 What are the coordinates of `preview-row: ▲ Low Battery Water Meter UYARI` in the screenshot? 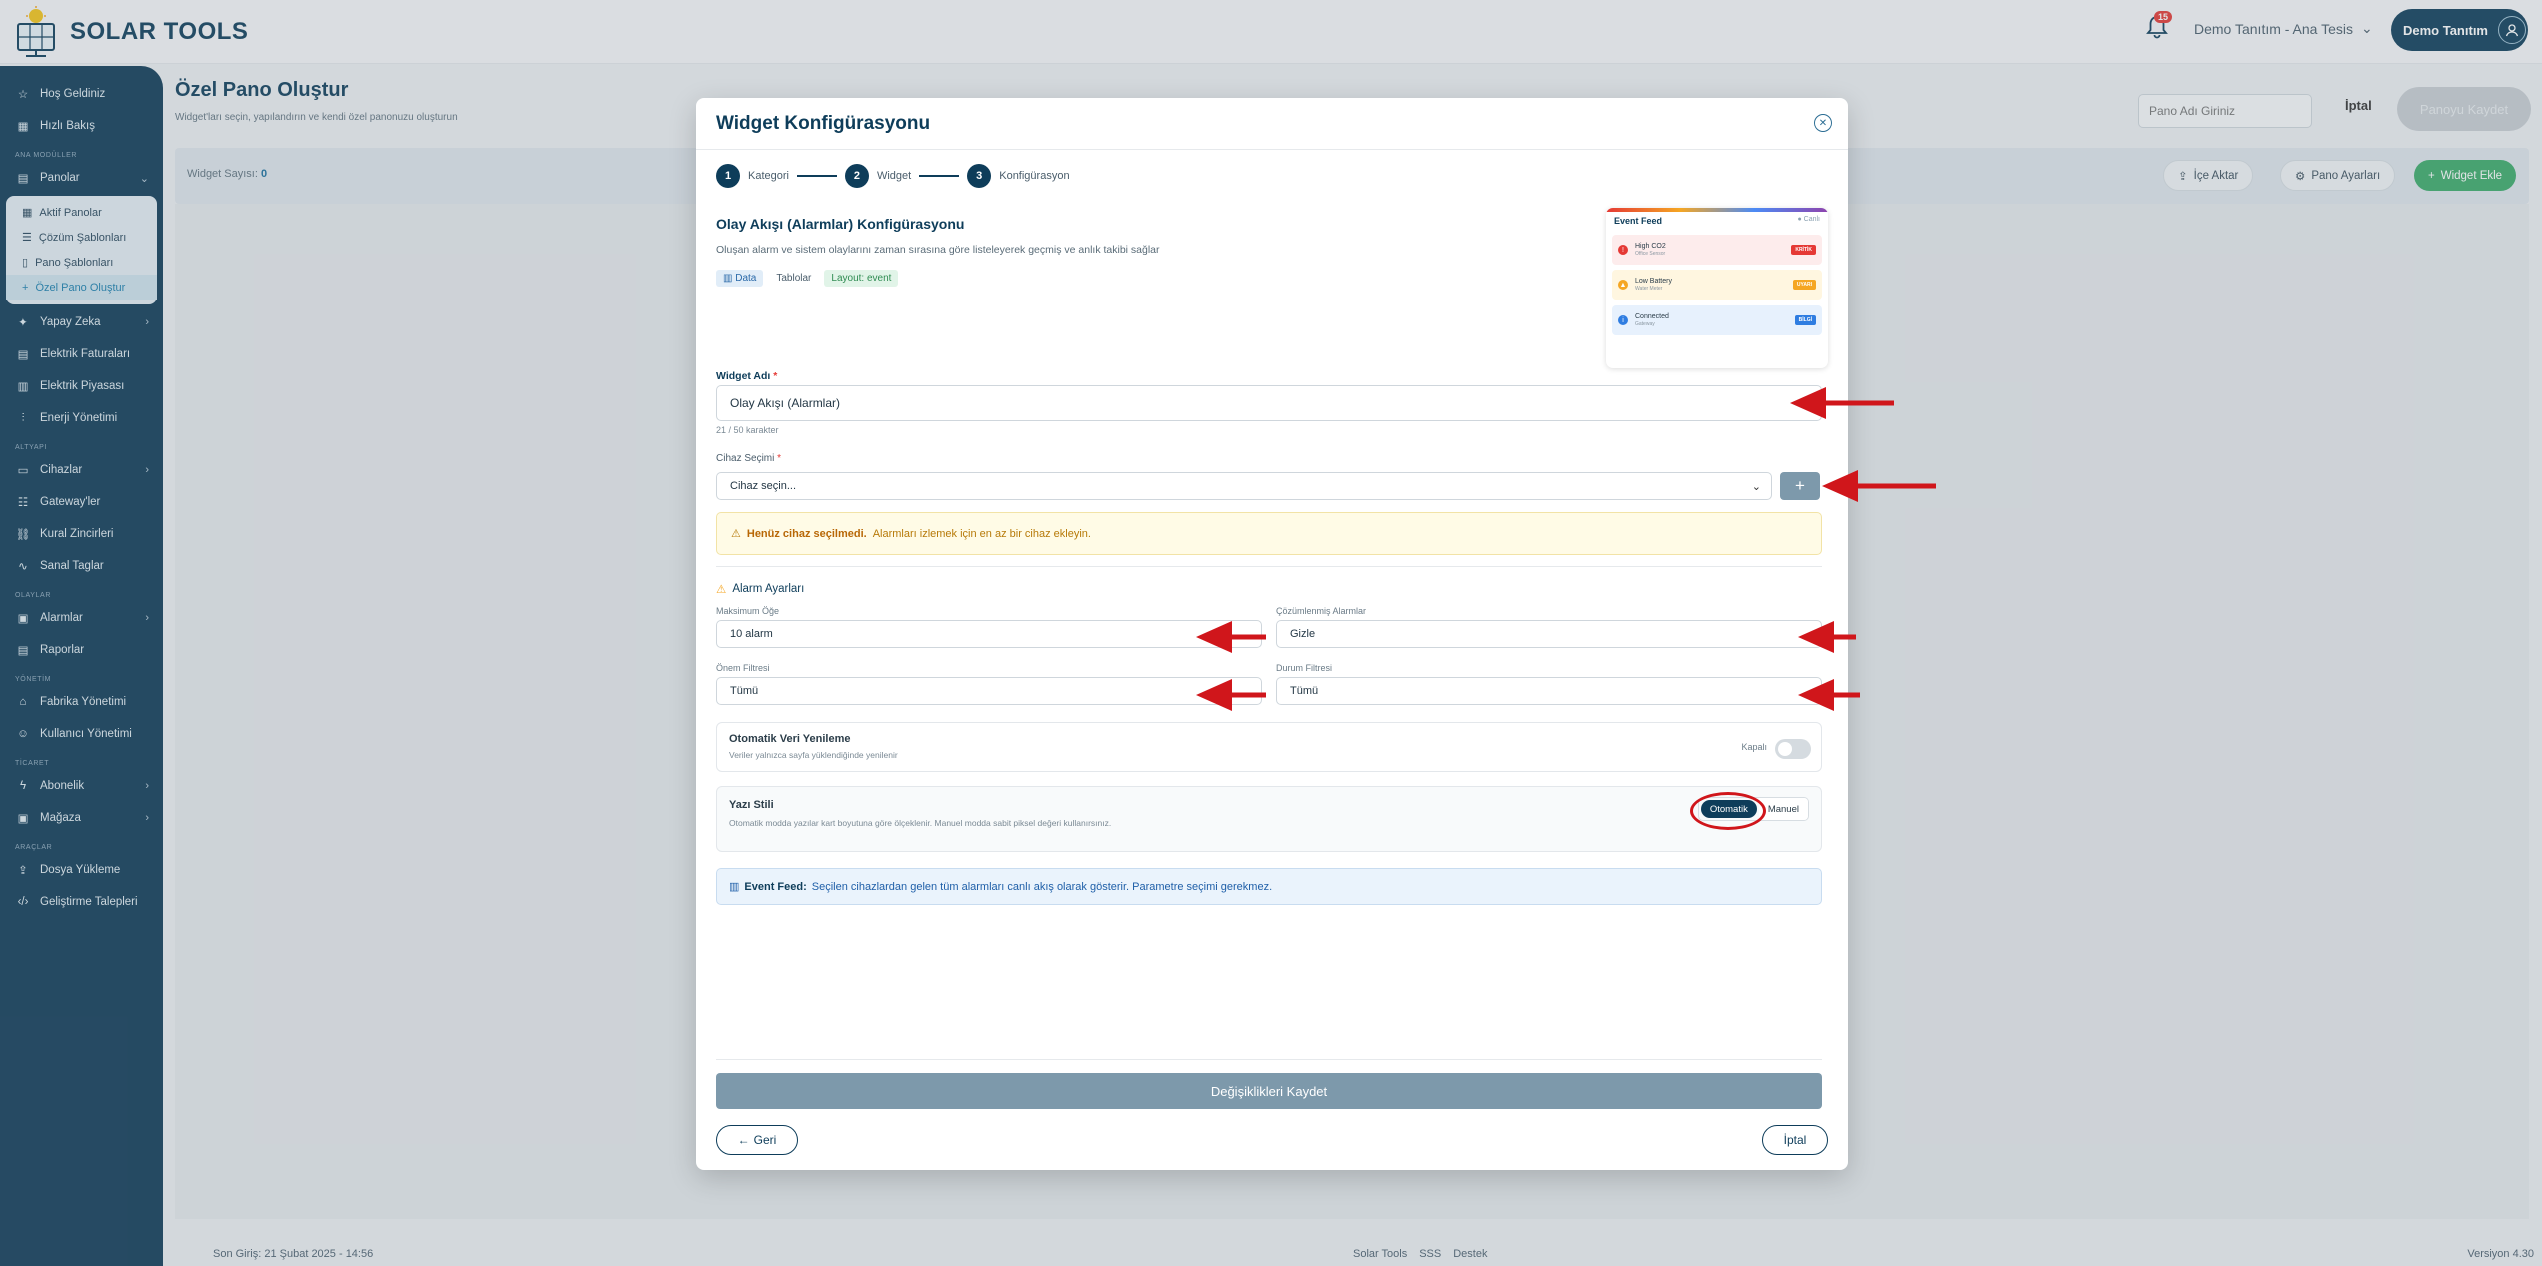 It's located at (1717, 285).